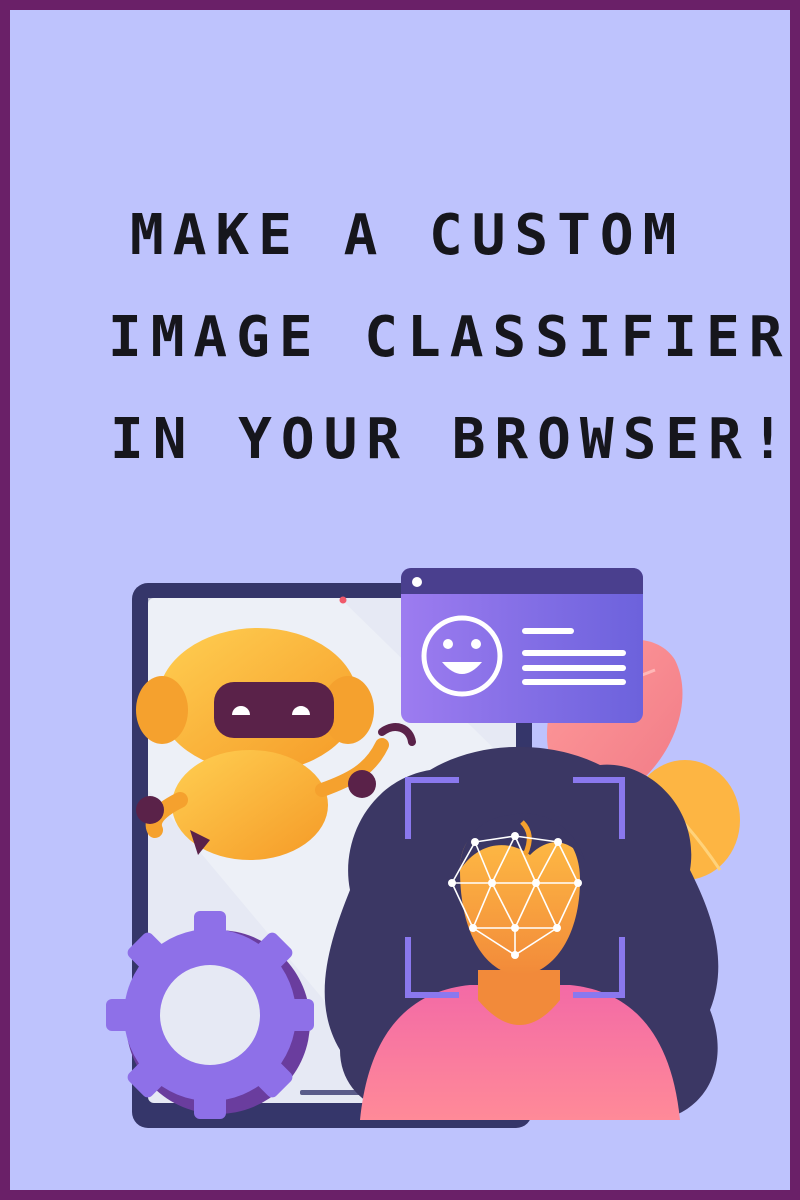 The image size is (800, 1200). Describe the element at coordinates (450, 337) in the screenshot. I see `headline-line-2: IMAGE CLASSIFIER` at that location.